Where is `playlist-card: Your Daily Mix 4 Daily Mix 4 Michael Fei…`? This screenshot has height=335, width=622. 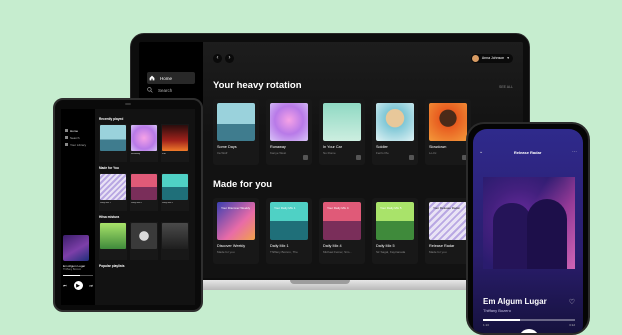 playlist-card: Your Daily Mix 4 Daily Mix 4 Michael Fei… is located at coordinates (342, 231).